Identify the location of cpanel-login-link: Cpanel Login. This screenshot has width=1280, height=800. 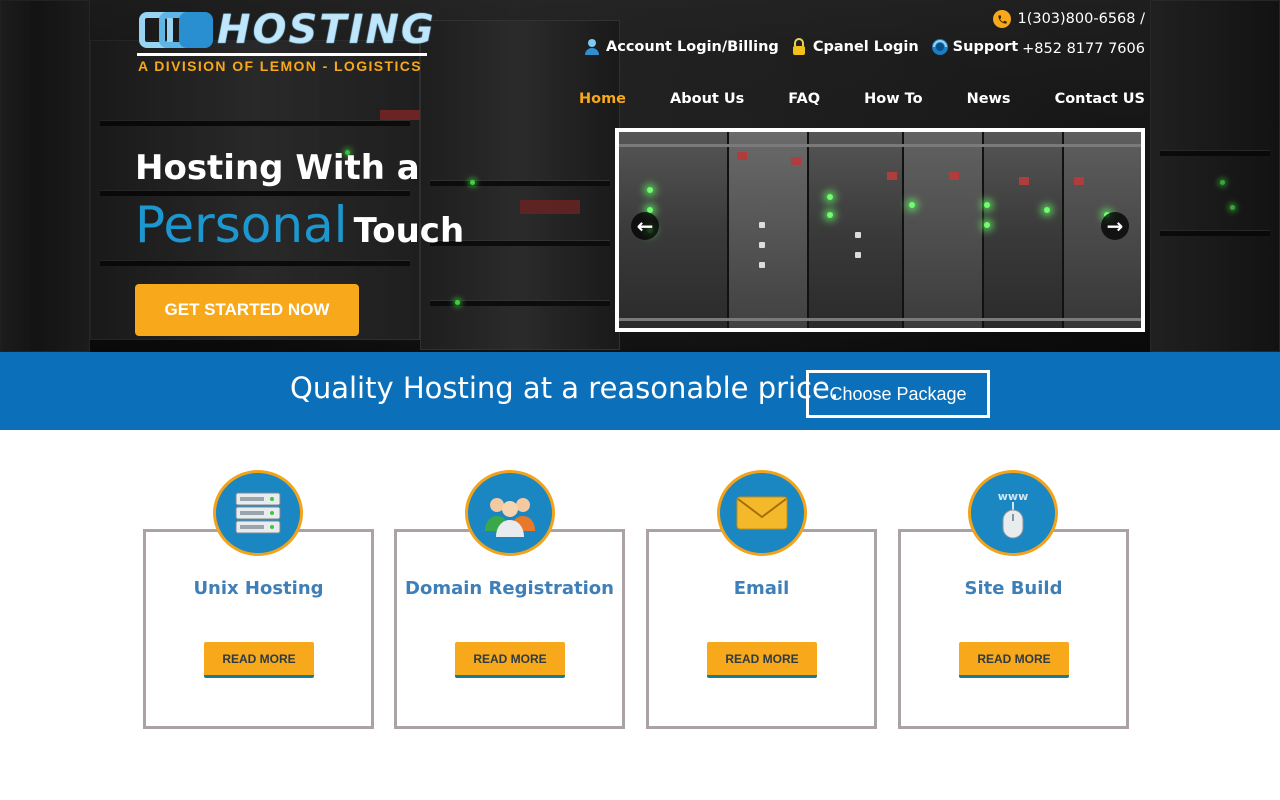
(855, 47).